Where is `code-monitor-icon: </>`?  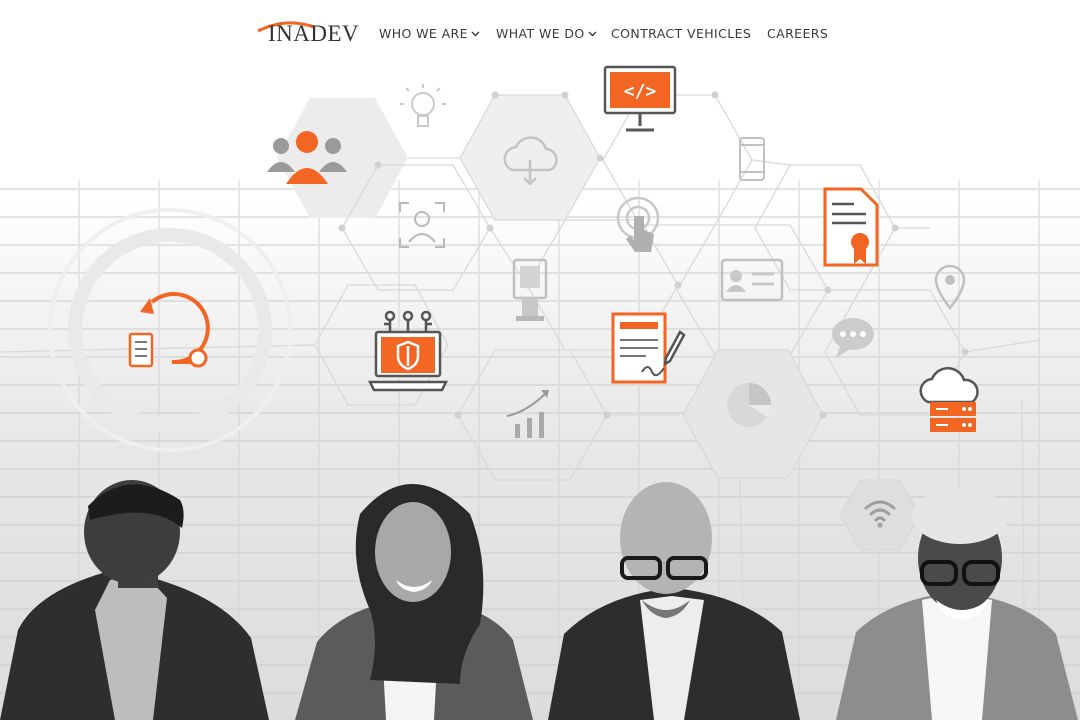
code-monitor-icon: </> is located at coordinates (640, 98).